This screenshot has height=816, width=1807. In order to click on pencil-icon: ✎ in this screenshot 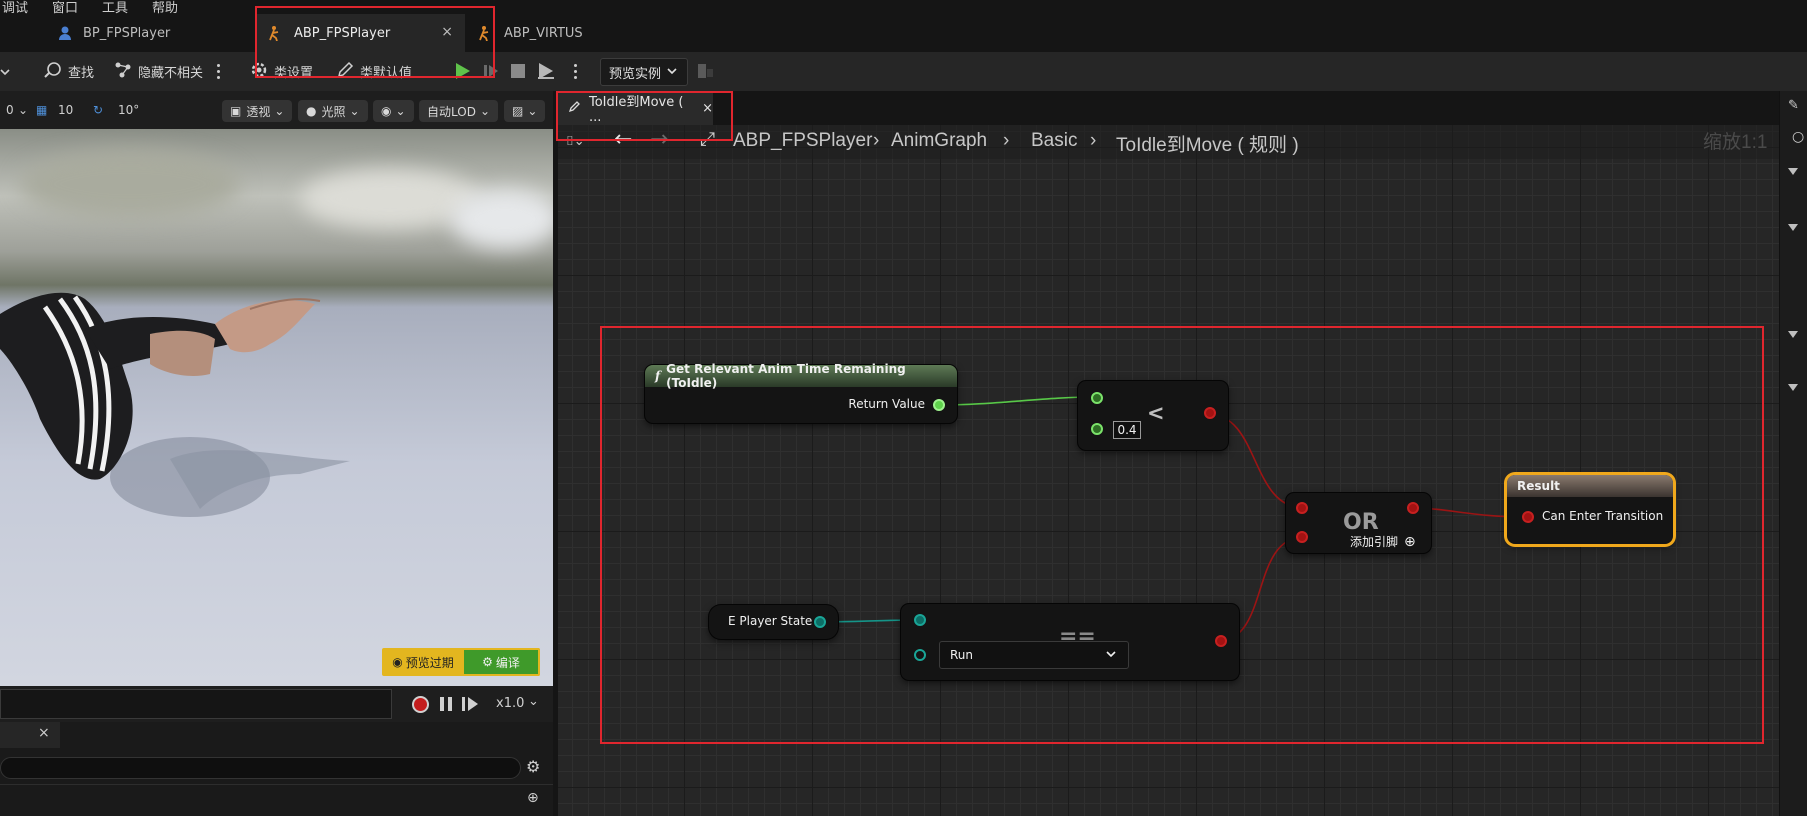, I will do `click(1793, 105)`.